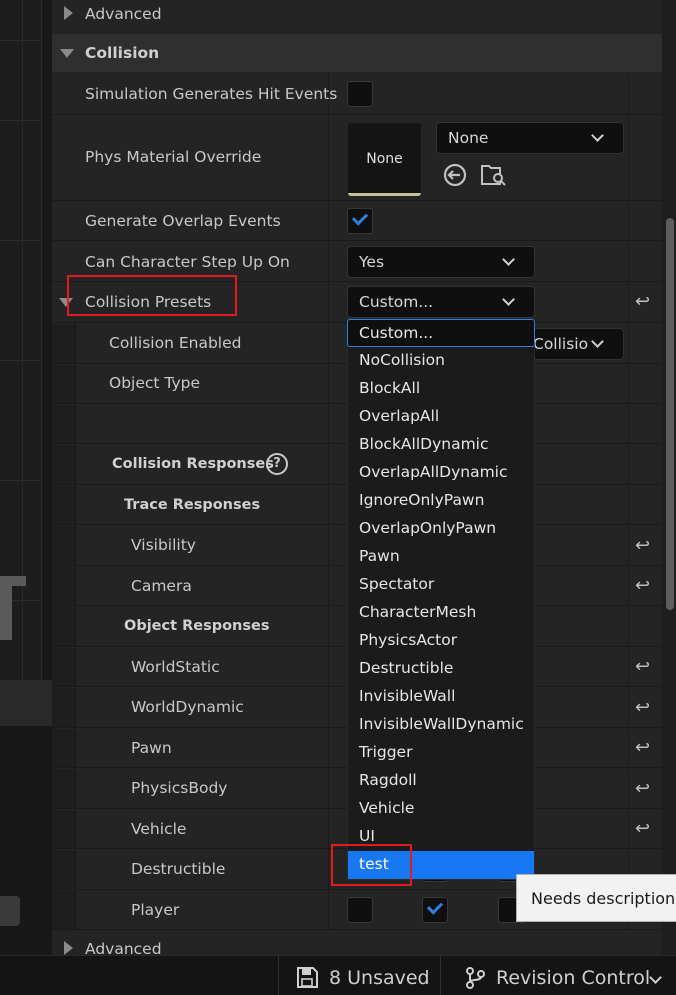  What do you see at coordinates (379, 978) in the screenshot?
I see `unsaved-count: 8 Unsaved` at bounding box center [379, 978].